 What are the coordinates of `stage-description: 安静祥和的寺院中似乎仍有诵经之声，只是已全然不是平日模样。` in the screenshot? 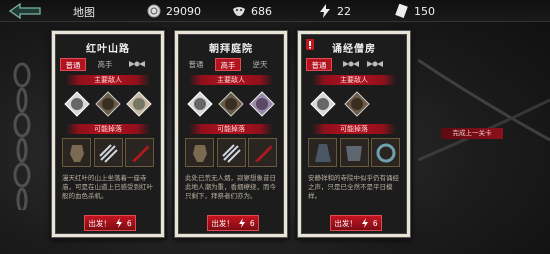 It's located at (353, 187).